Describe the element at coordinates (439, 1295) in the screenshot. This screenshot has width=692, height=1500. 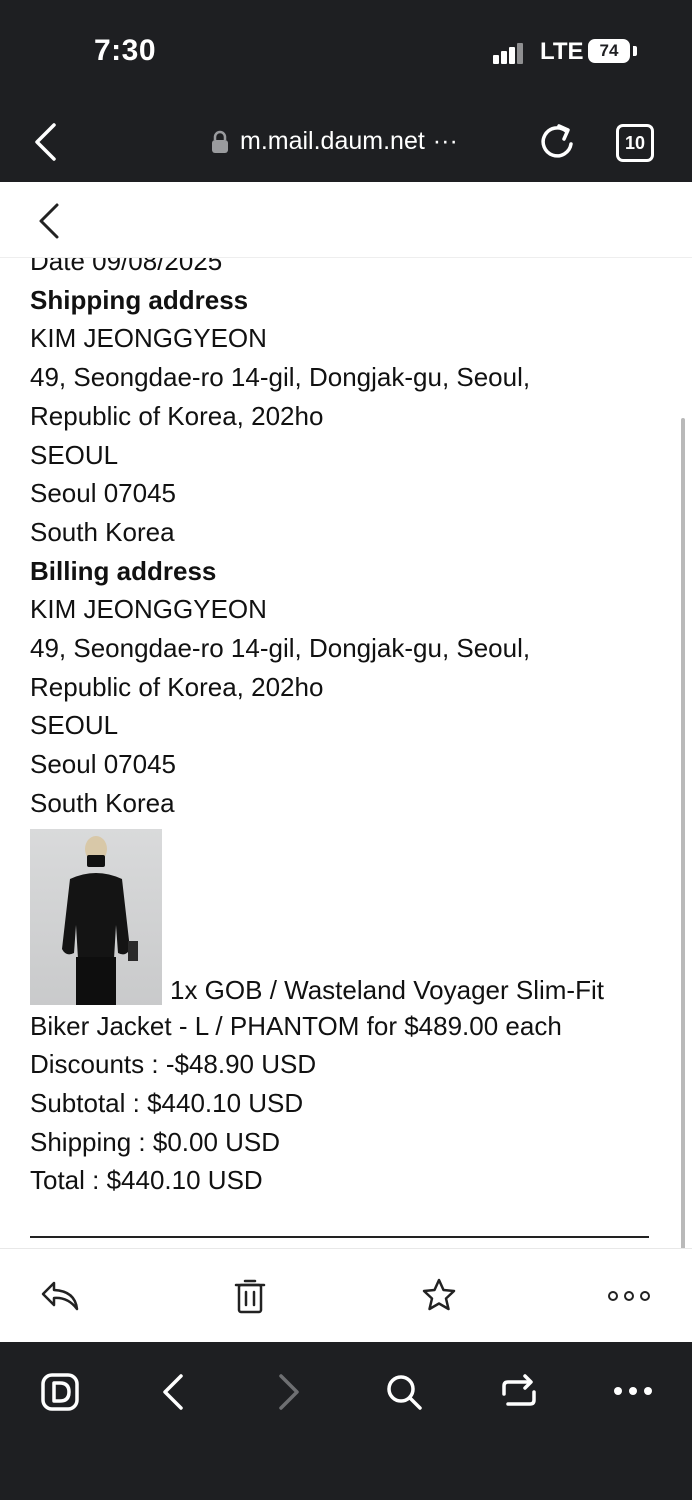
I see `star-icon` at that location.